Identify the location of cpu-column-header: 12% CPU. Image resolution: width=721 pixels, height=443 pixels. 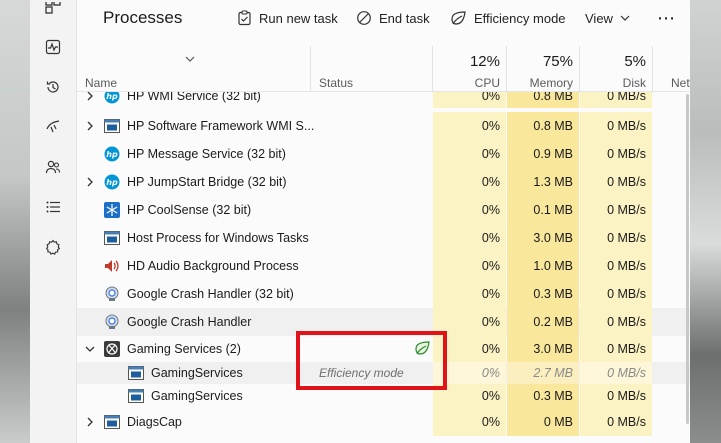
(469, 64).